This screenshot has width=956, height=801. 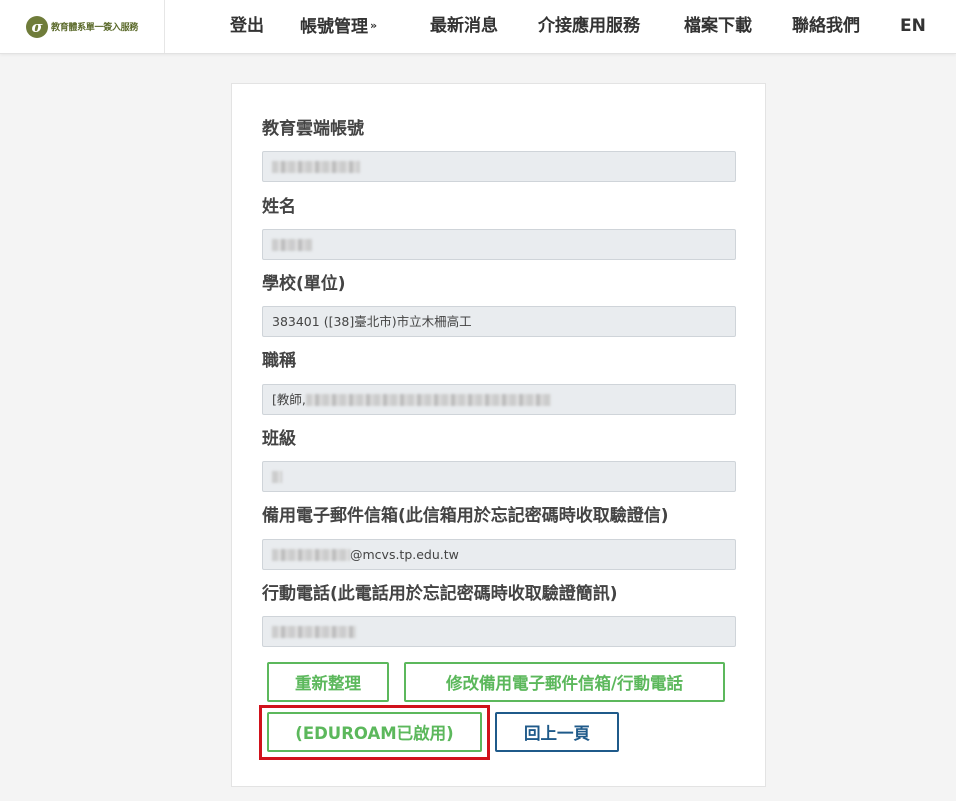 I want to click on phone-label: 行動電話(此電話用於忘記密碼時收取驗證簡訊), so click(x=440, y=594).